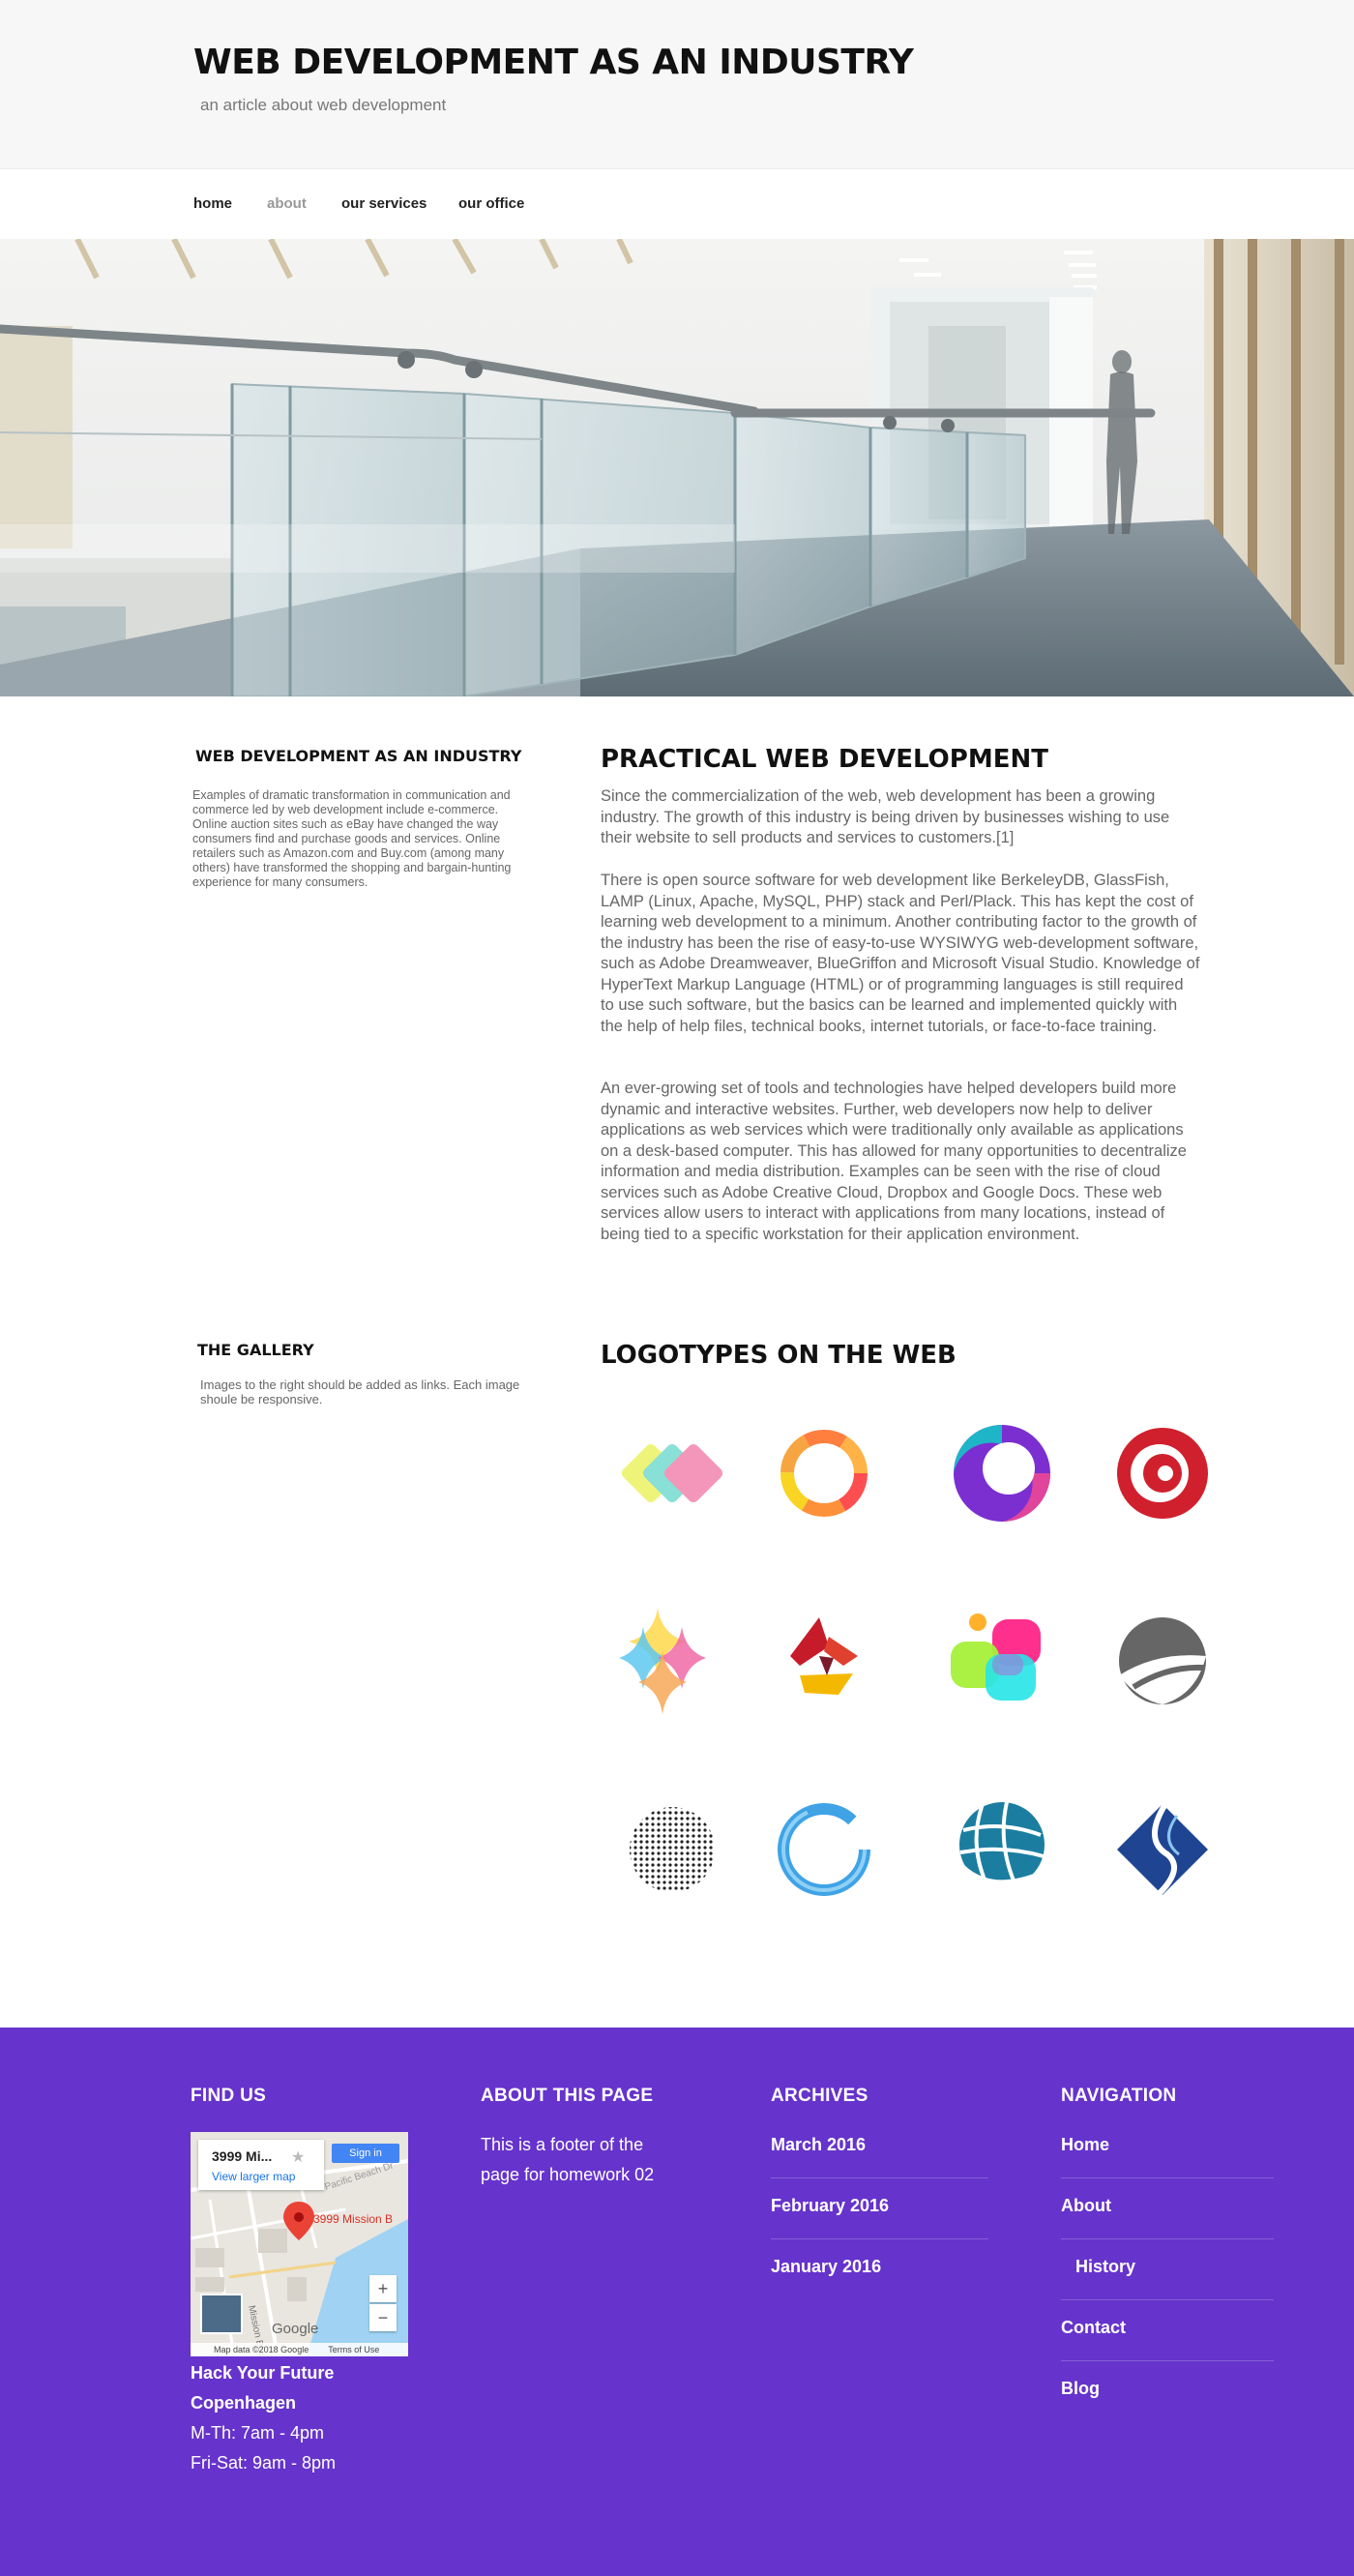 This screenshot has width=1354, height=2576. Describe the element at coordinates (353, 2219) in the screenshot. I see `map-pin-label: 3999 Mission B` at that location.